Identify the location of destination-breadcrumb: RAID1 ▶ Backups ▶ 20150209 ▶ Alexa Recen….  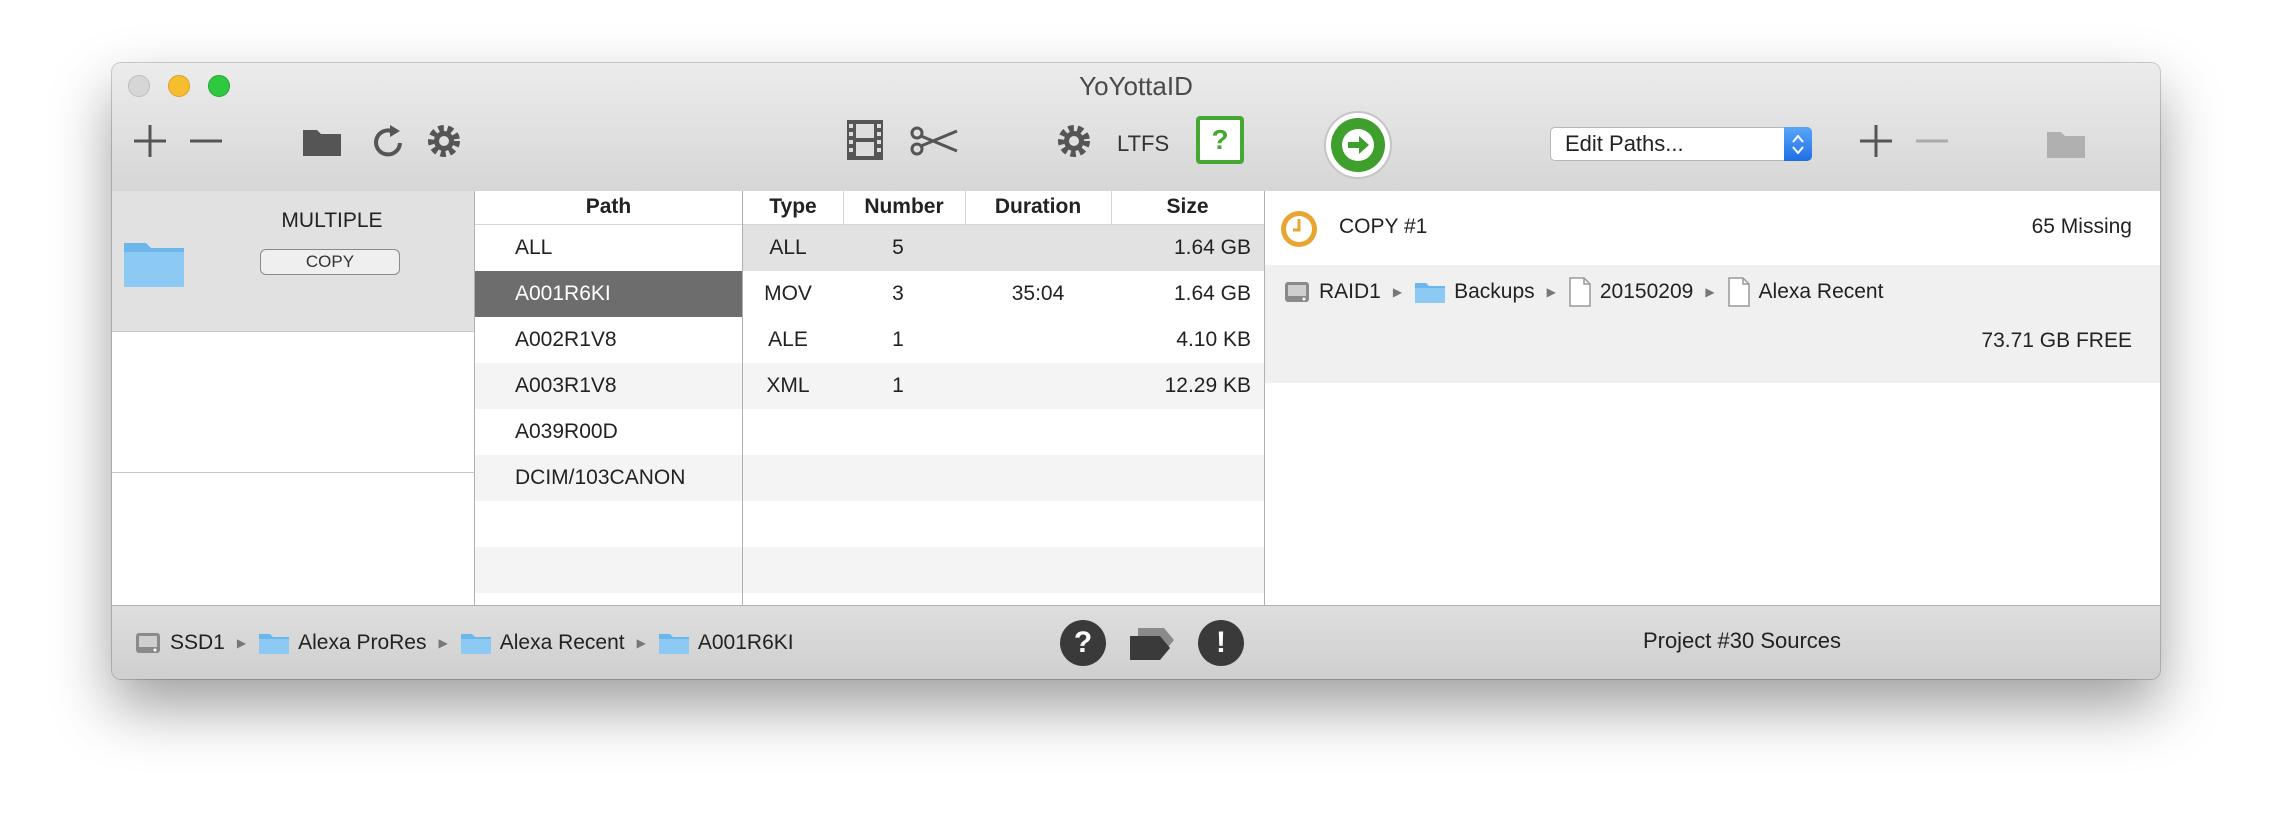
(1583, 292).